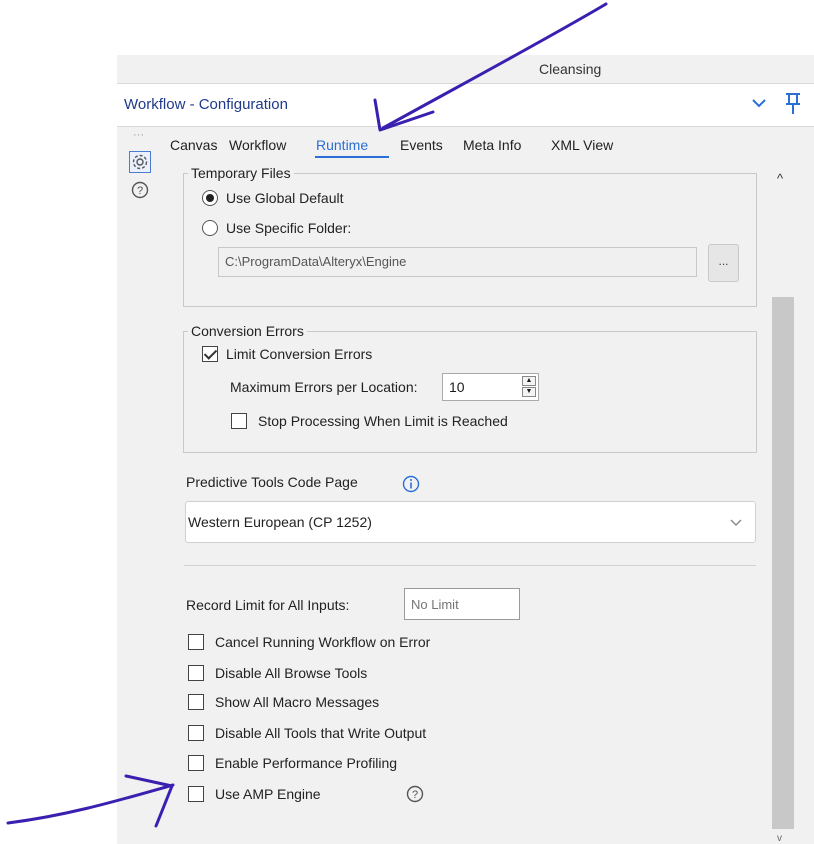 The width and height of the screenshot is (814, 844). I want to click on gear-icon, so click(140, 162).